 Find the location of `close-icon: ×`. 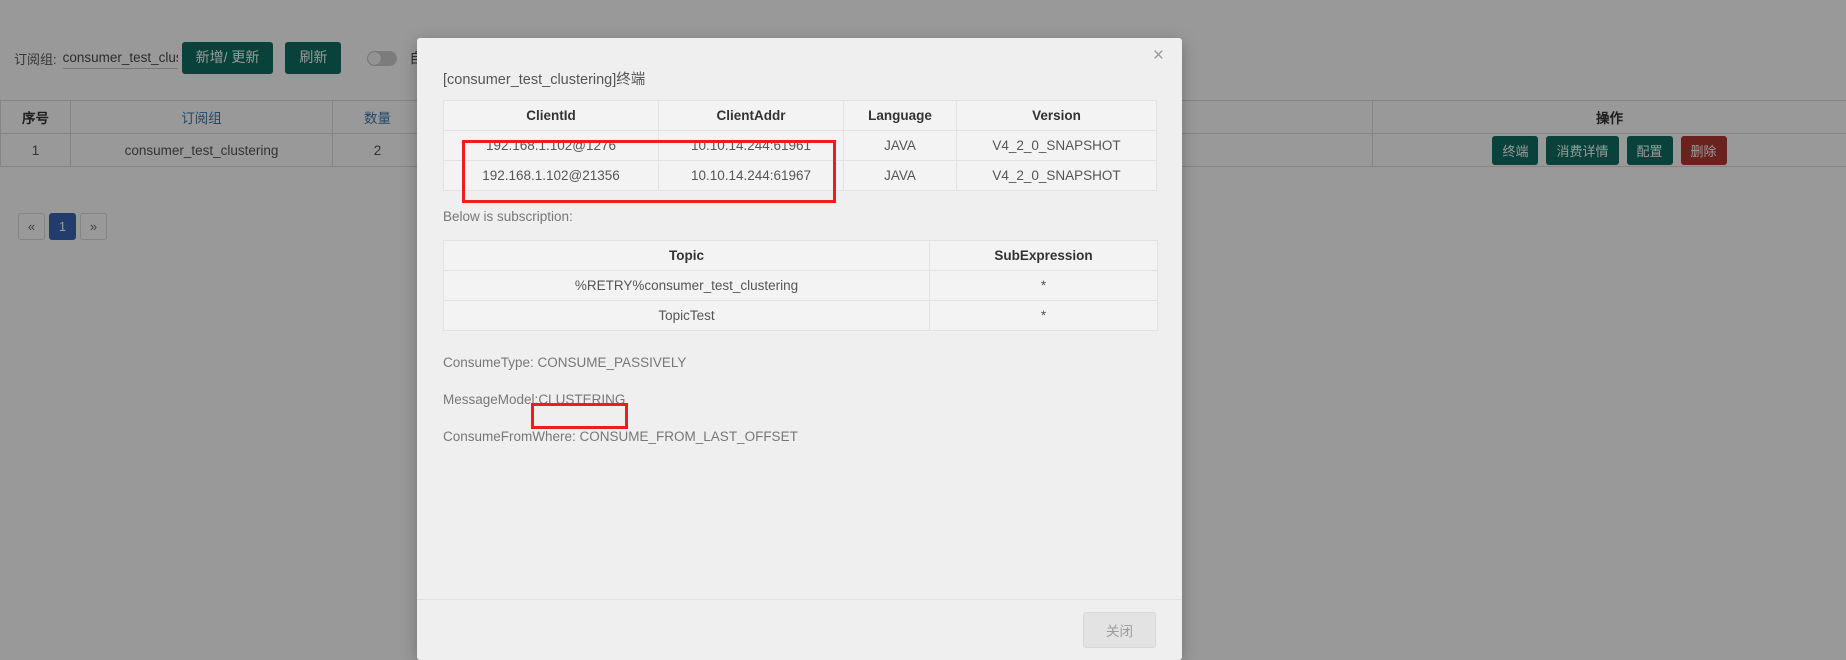

close-icon: × is located at coordinates (1158, 55).